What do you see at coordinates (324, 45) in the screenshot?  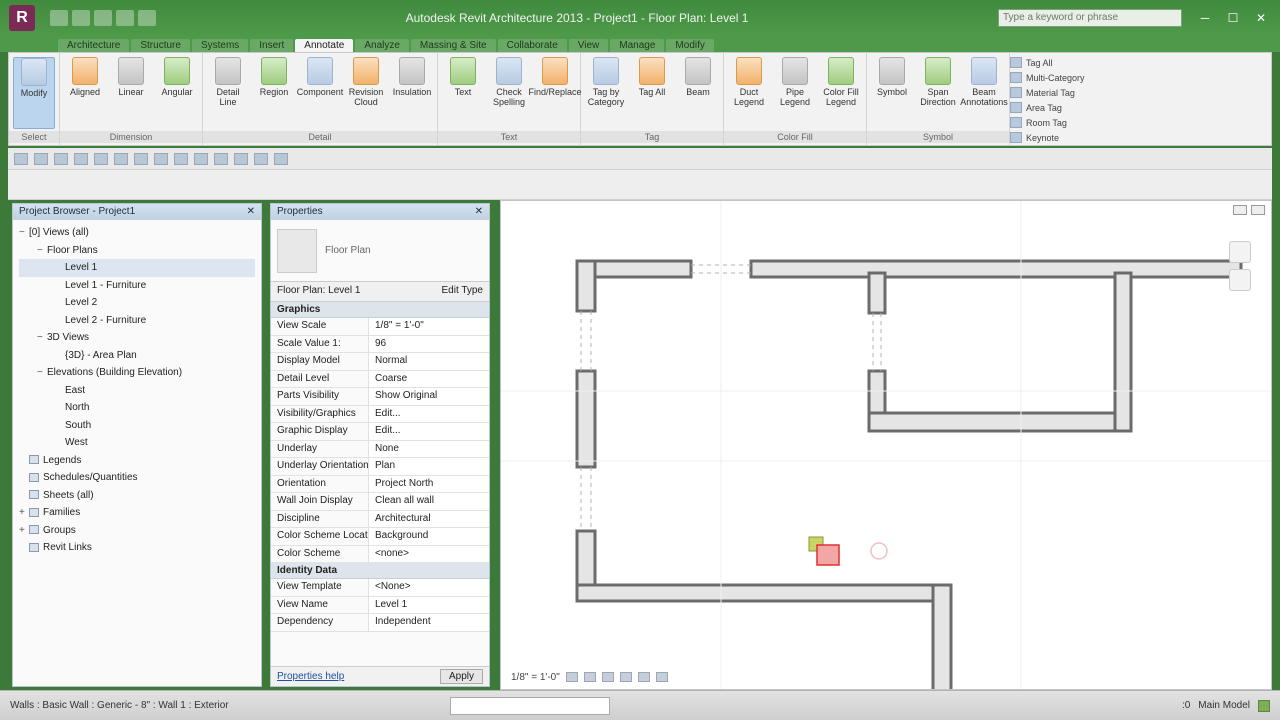 I see `tab-annotate: Annotate` at bounding box center [324, 45].